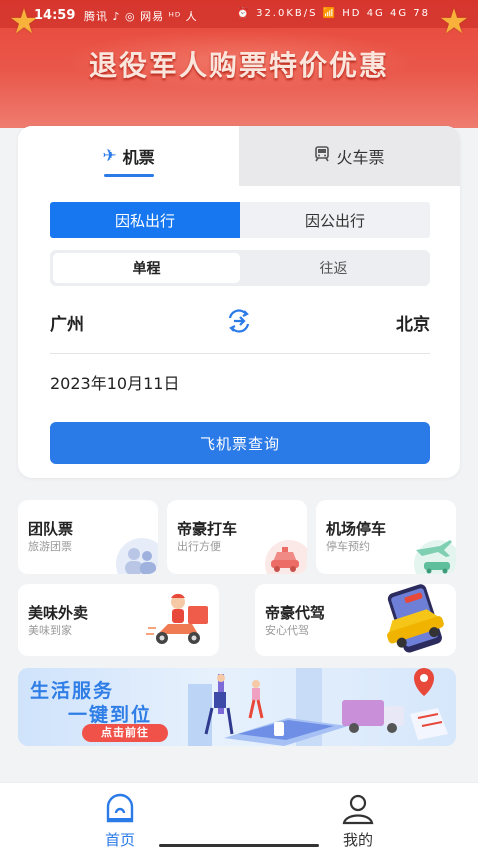  I want to click on home-icon, so click(120, 809).